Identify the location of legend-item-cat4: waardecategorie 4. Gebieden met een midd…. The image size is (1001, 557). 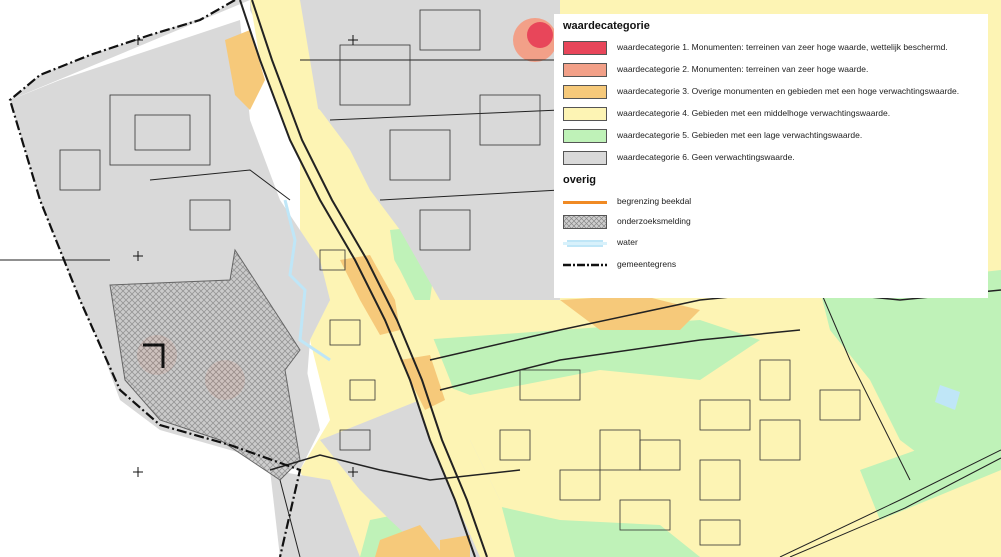
(773, 114).